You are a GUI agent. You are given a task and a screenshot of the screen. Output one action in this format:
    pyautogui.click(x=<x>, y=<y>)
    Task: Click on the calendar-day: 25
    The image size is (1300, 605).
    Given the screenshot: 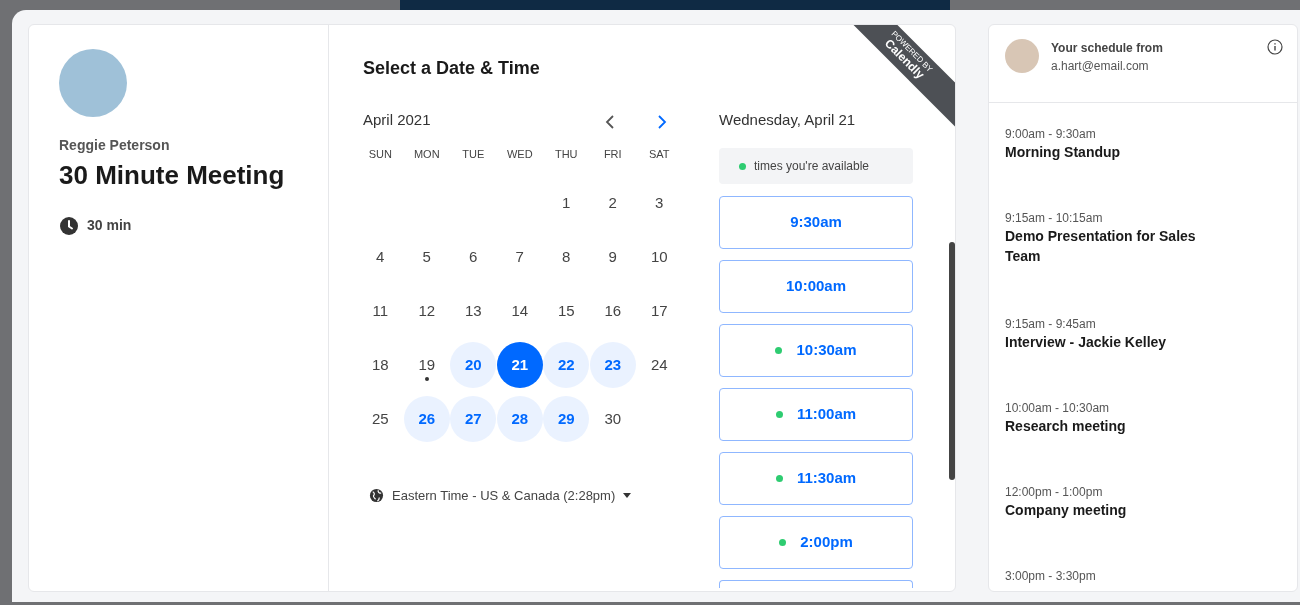 What is the action you would take?
    pyautogui.click(x=380, y=419)
    